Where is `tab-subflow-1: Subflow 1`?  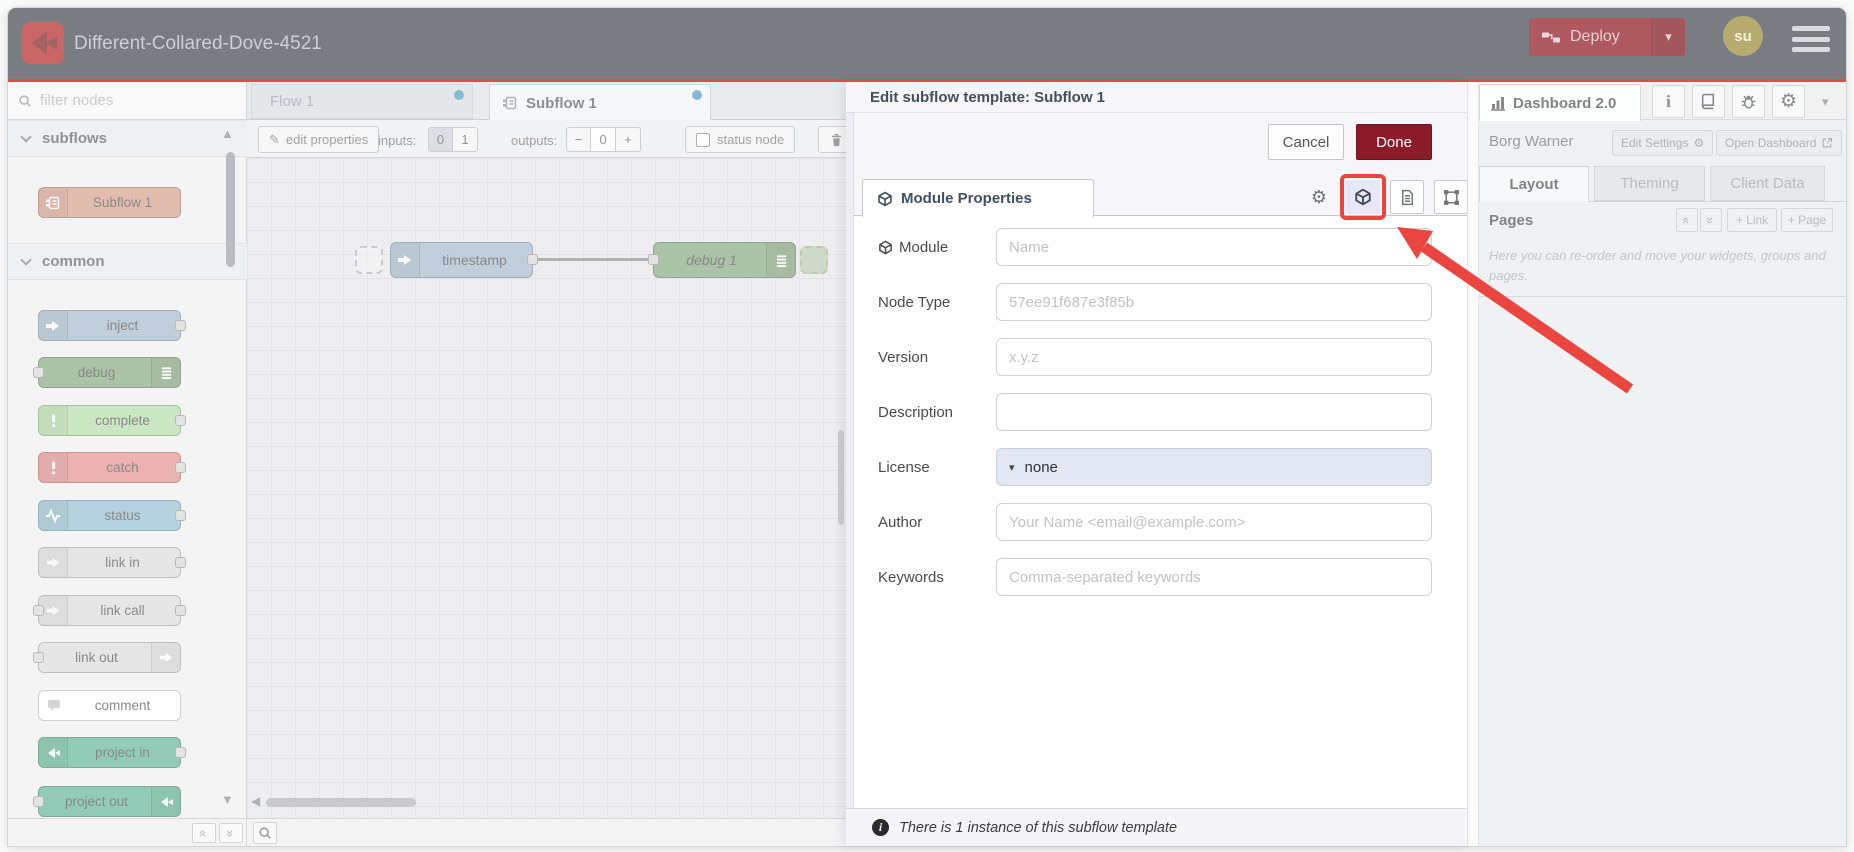 tab-subflow-1: Subflow 1 is located at coordinates (600, 102).